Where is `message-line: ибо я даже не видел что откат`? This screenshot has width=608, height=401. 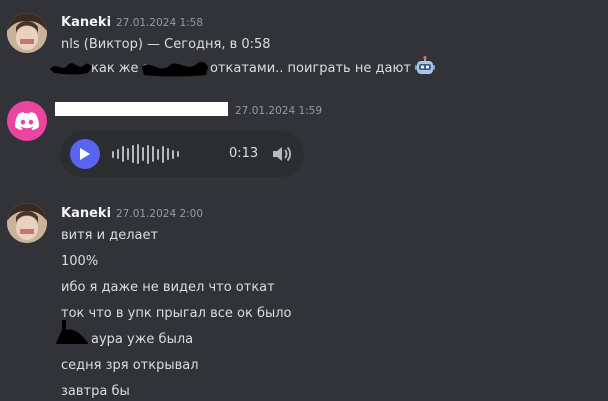 message-line: ибо я даже не видел что откат is located at coordinates (168, 287).